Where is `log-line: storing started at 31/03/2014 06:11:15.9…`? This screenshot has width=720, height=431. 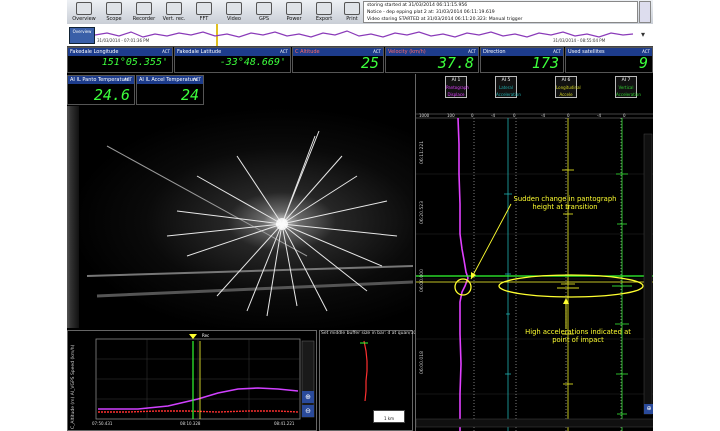
log-line: storing started at 31/03/2014 06:11:15.9… is located at coordinates (417, 5).